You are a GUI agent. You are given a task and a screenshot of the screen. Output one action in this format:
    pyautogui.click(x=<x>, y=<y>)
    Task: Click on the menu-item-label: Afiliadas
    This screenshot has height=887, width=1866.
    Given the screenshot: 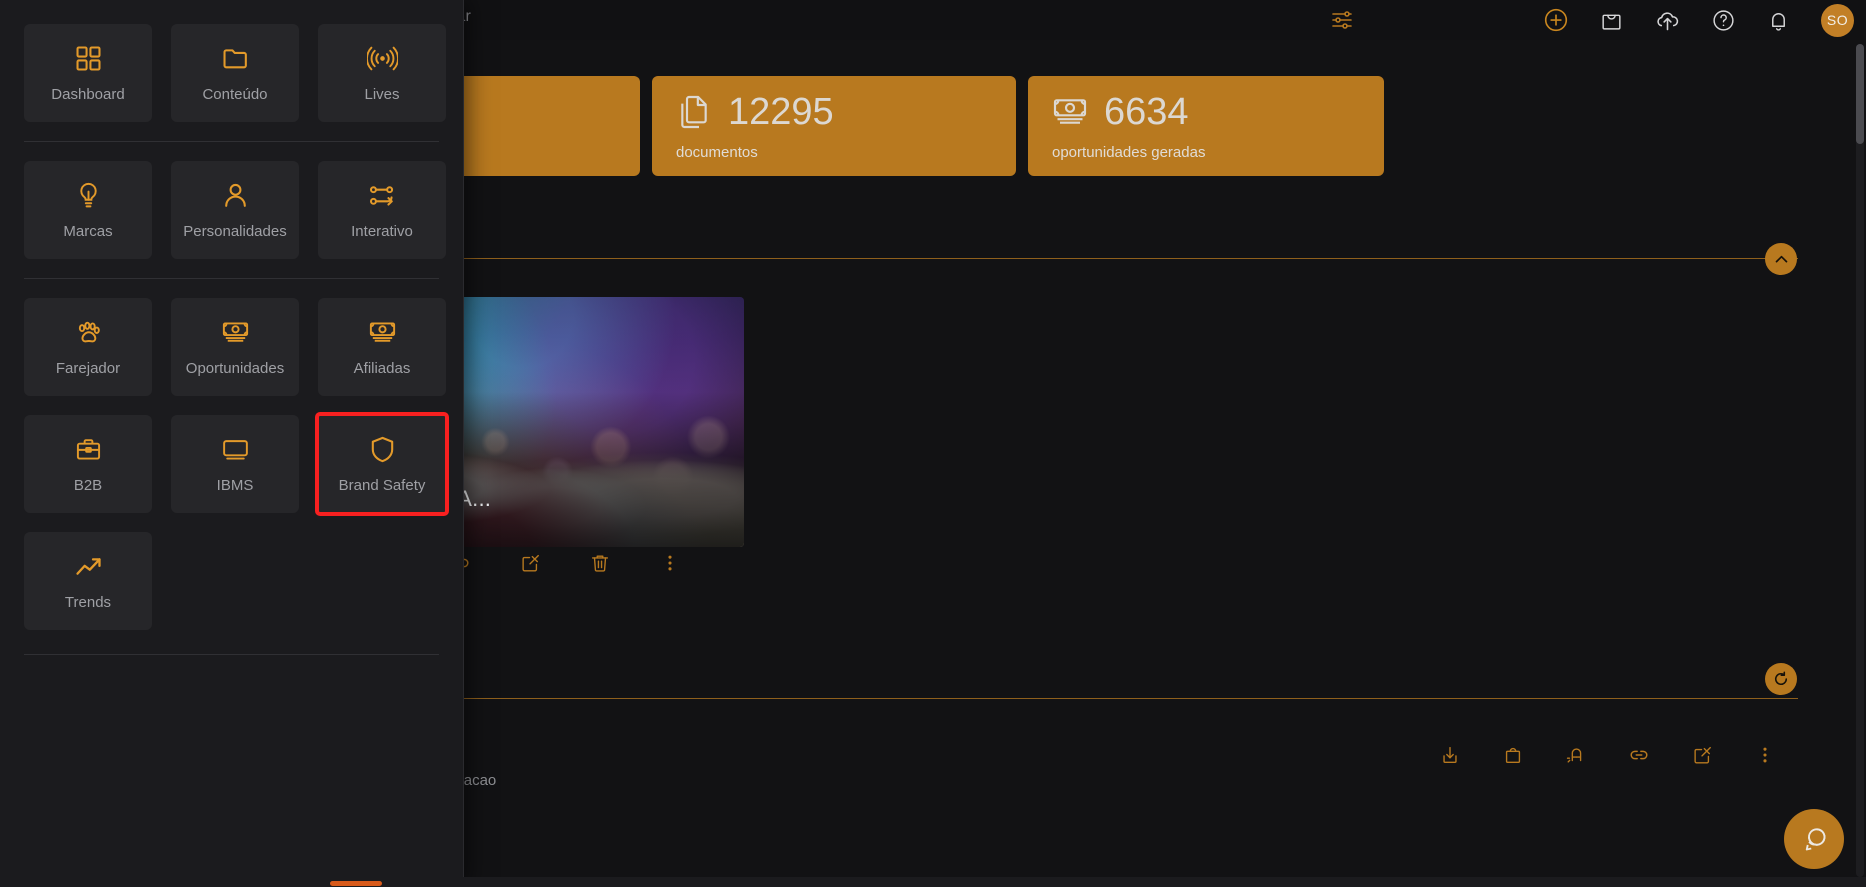 What is the action you would take?
    pyautogui.click(x=382, y=368)
    